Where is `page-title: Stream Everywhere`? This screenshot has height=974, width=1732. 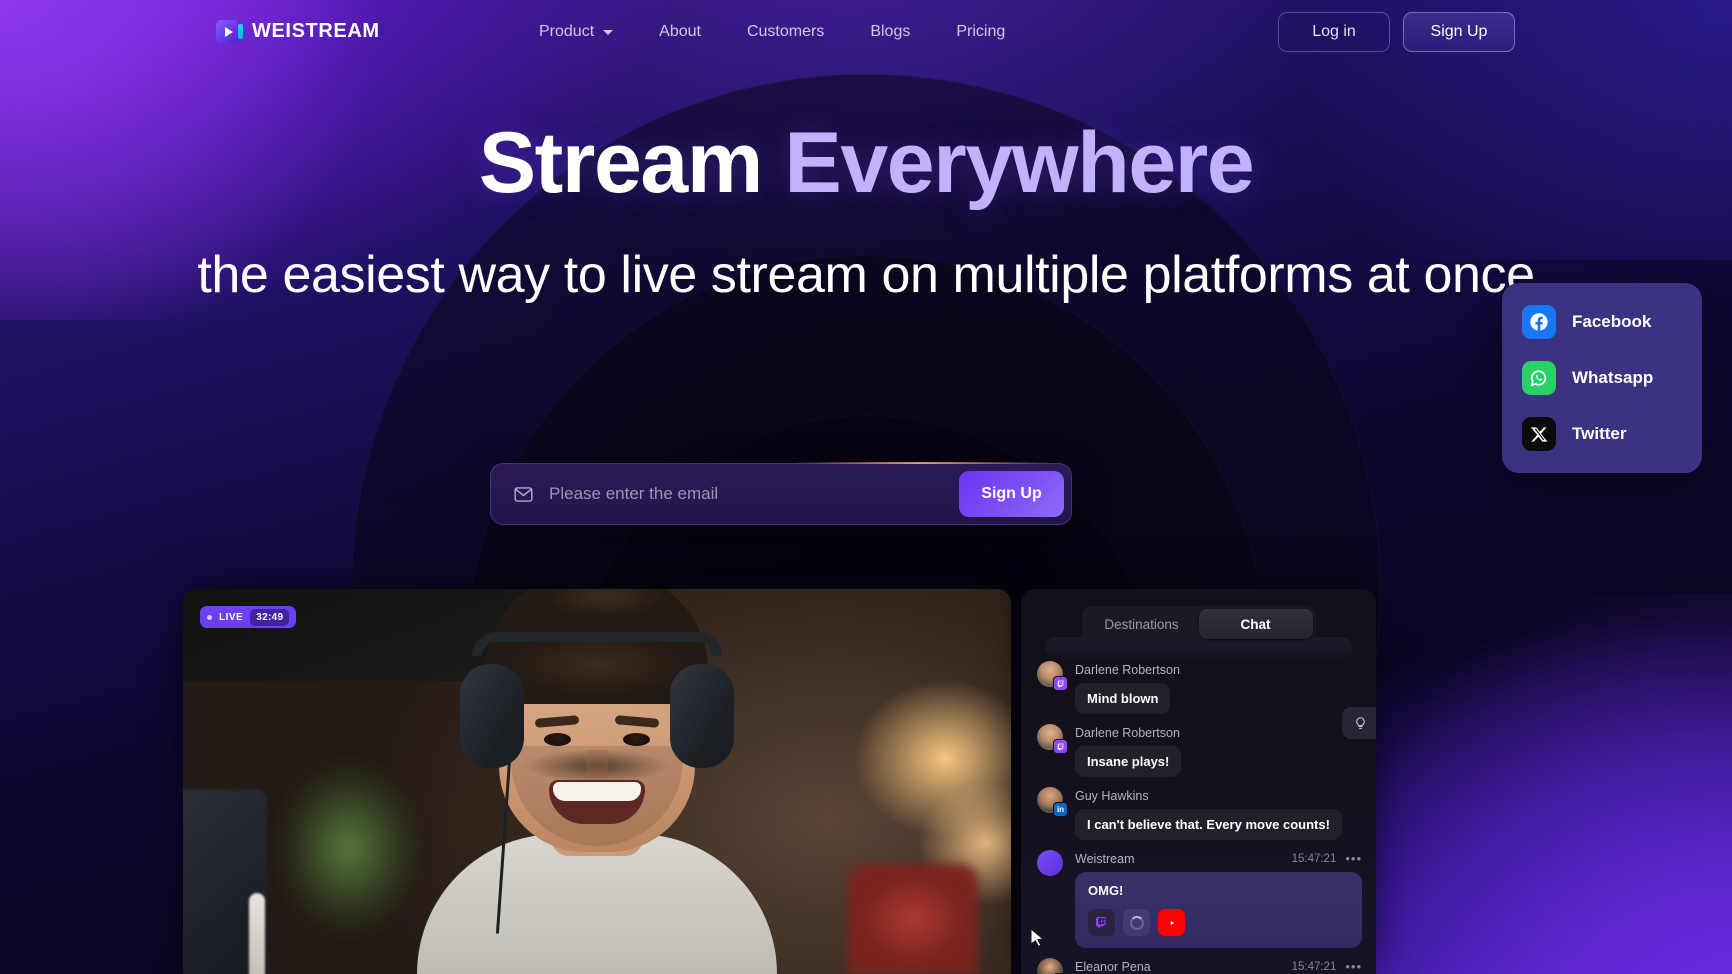
page-title: Stream Everywhere is located at coordinates (866, 163).